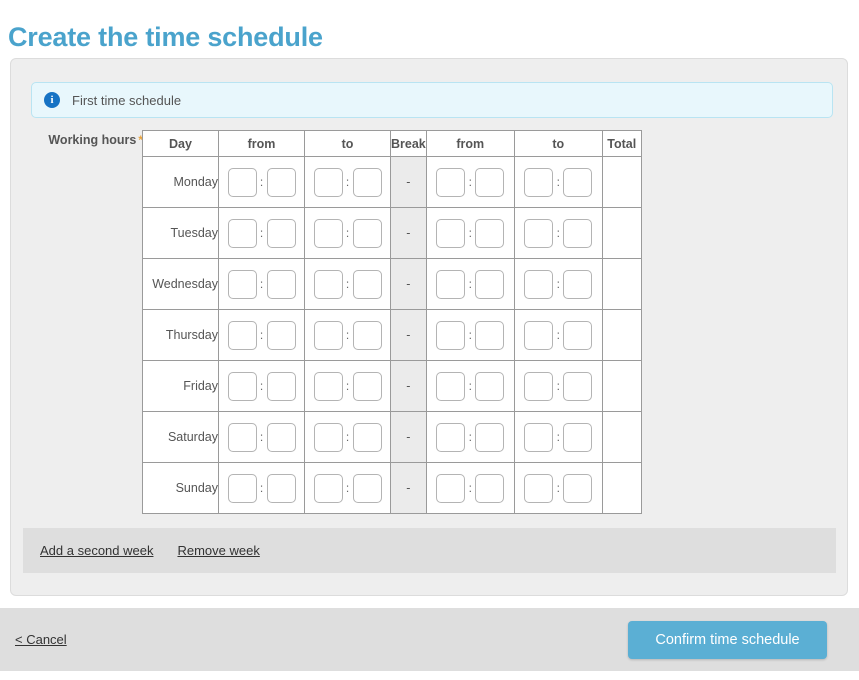 The height and width of the screenshot is (680, 859). What do you see at coordinates (367, 488) in the screenshot?
I see `to-1-sunday-minutes-input` at bounding box center [367, 488].